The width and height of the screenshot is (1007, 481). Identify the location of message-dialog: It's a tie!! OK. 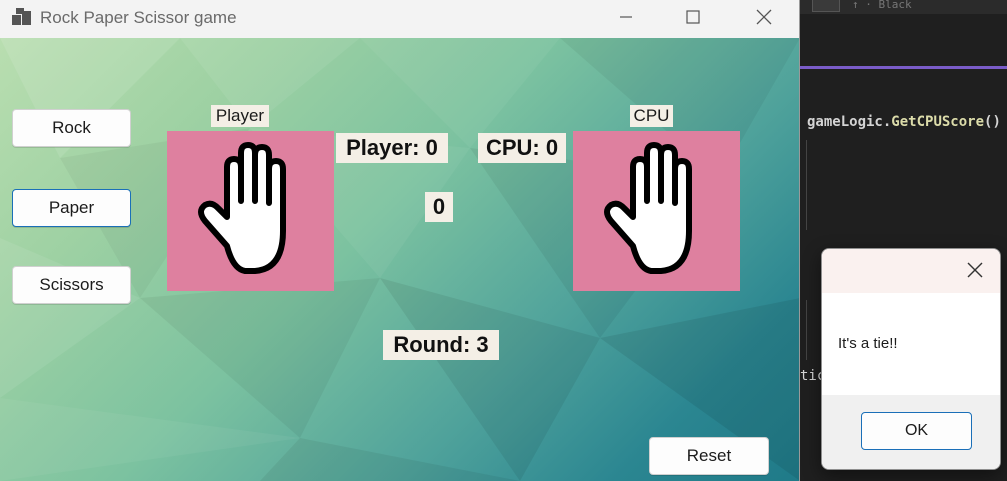
(911, 359).